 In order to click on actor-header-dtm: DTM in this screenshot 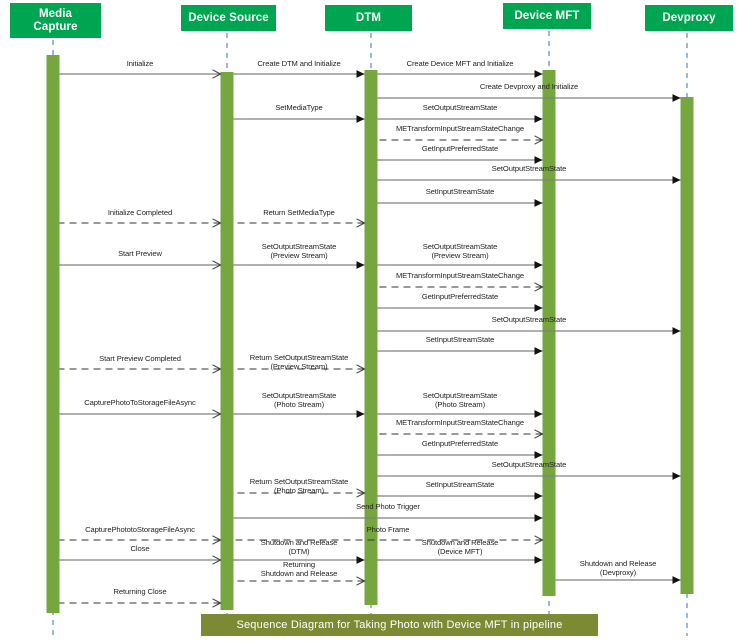, I will do `click(368, 18)`.